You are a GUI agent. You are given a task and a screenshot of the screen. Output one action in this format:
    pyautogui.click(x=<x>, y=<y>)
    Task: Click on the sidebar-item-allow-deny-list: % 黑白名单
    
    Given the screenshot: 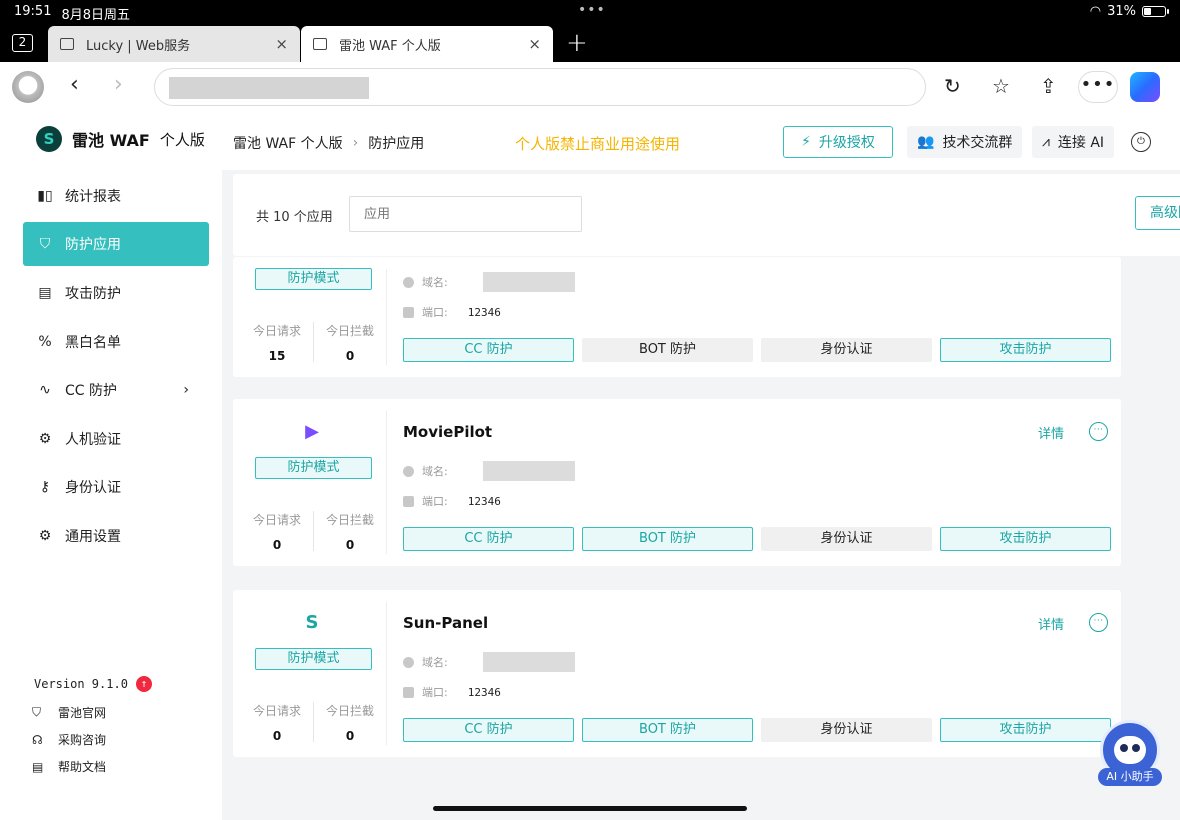 What is the action you would take?
    pyautogui.click(x=116, y=342)
    